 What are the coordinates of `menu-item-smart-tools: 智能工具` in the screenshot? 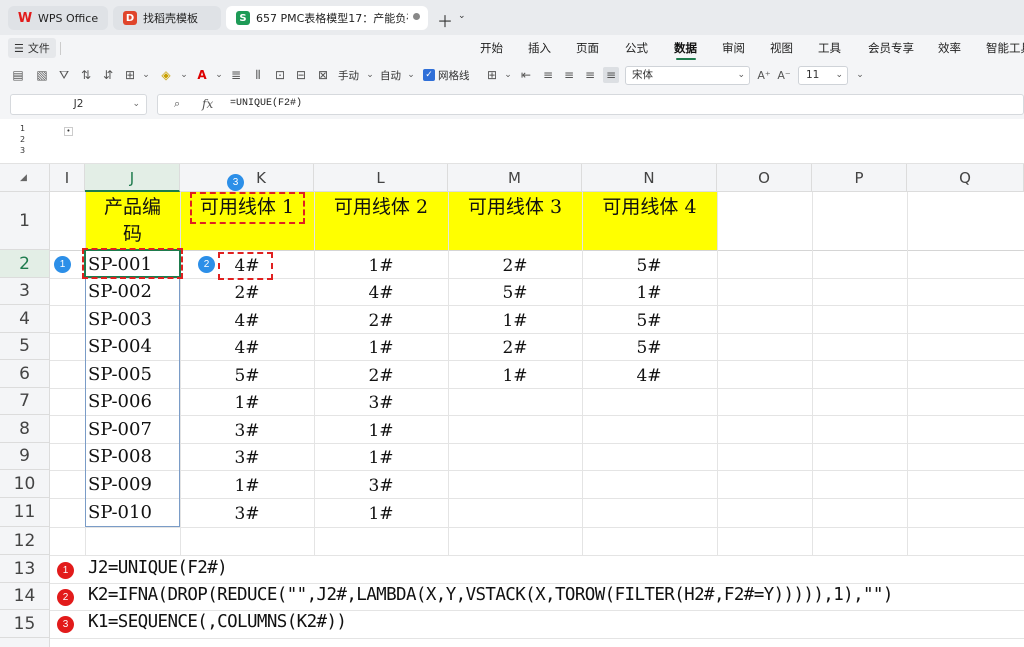 It's located at (1005, 48).